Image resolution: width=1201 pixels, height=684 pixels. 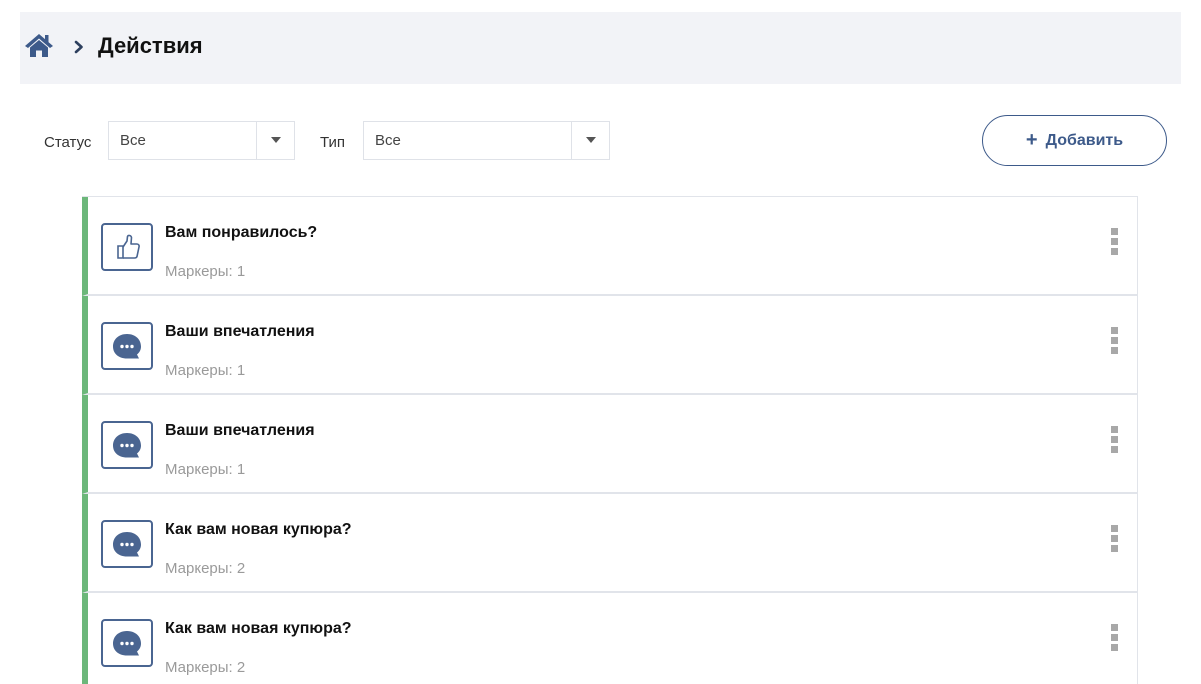 I want to click on status-filter-label: Статус, so click(x=68, y=142).